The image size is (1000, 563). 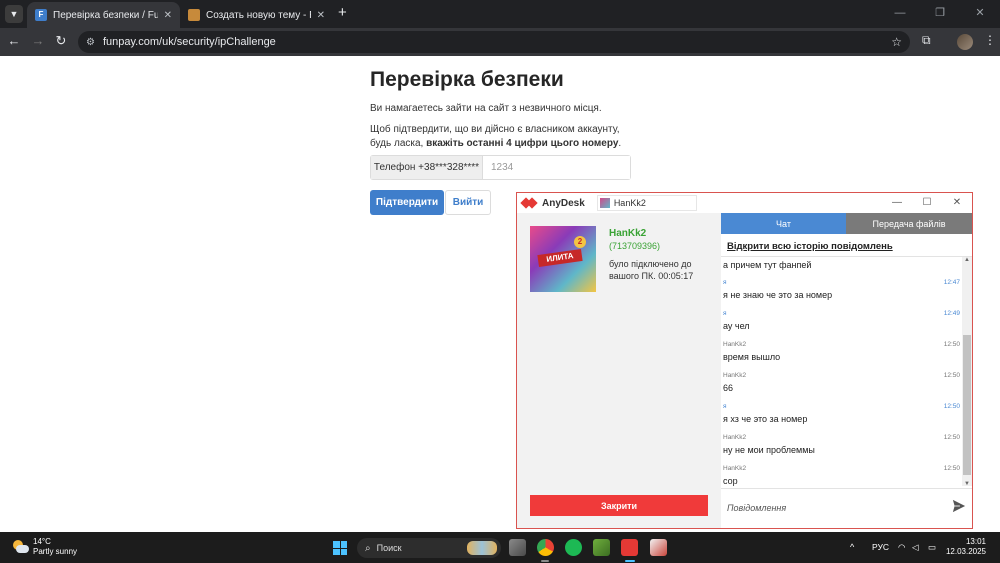 I want to click on open-history-link: Відкрити всю історію повідомлень, so click(x=810, y=246).